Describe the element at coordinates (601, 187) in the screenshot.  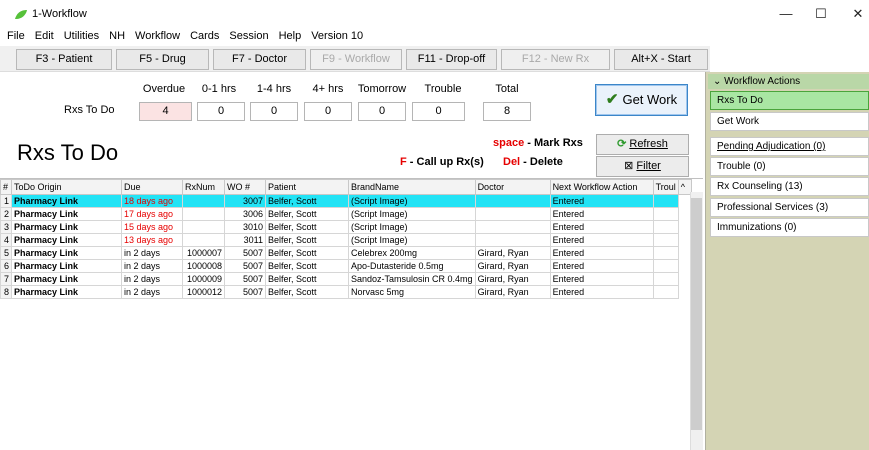
I see `col-header-next-action: Next Workflow Action` at that location.